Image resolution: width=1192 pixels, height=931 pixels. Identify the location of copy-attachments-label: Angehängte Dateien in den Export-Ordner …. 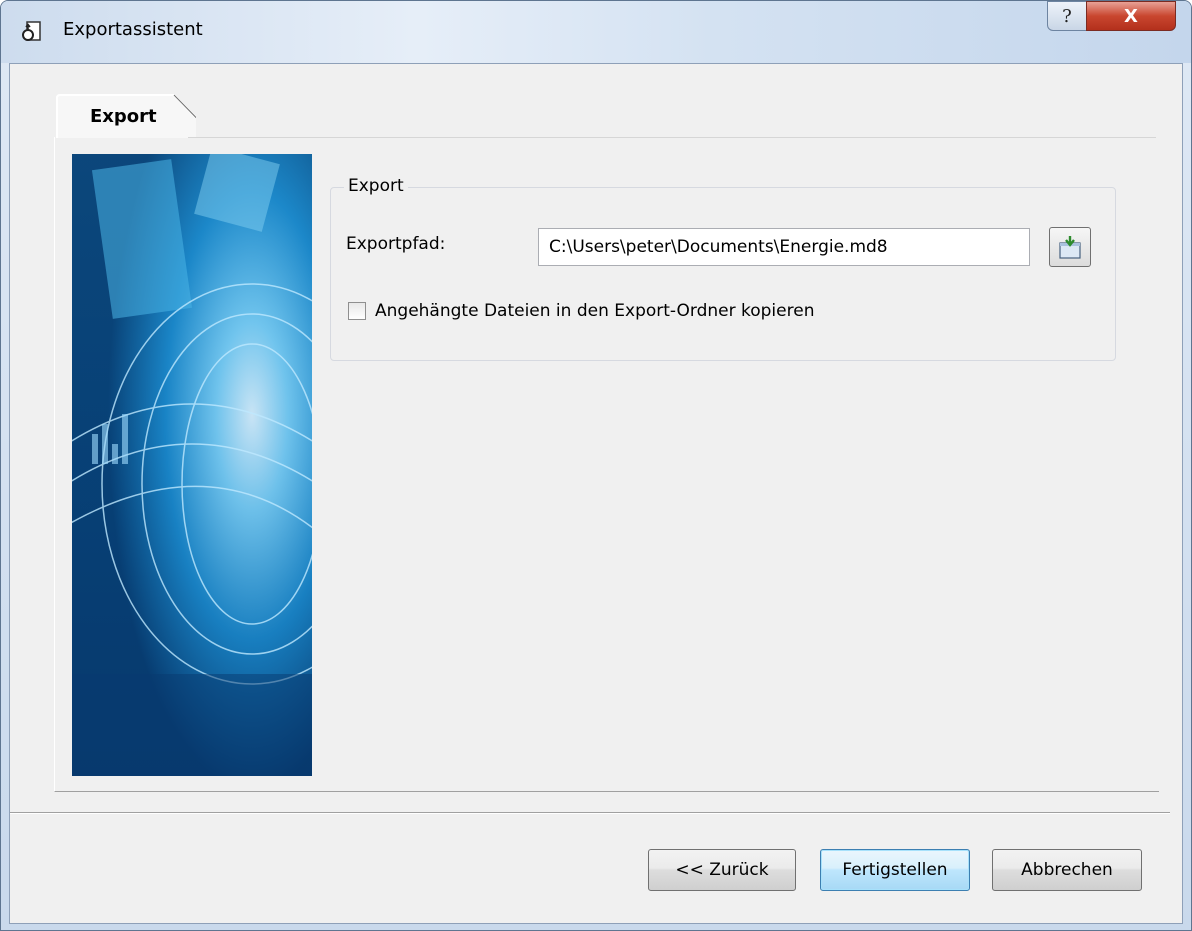
(595, 311).